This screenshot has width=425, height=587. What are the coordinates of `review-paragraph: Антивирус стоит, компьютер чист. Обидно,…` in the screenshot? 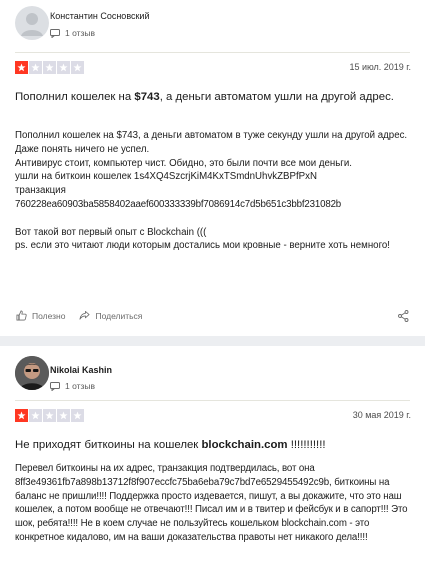 It's located at (183, 163).